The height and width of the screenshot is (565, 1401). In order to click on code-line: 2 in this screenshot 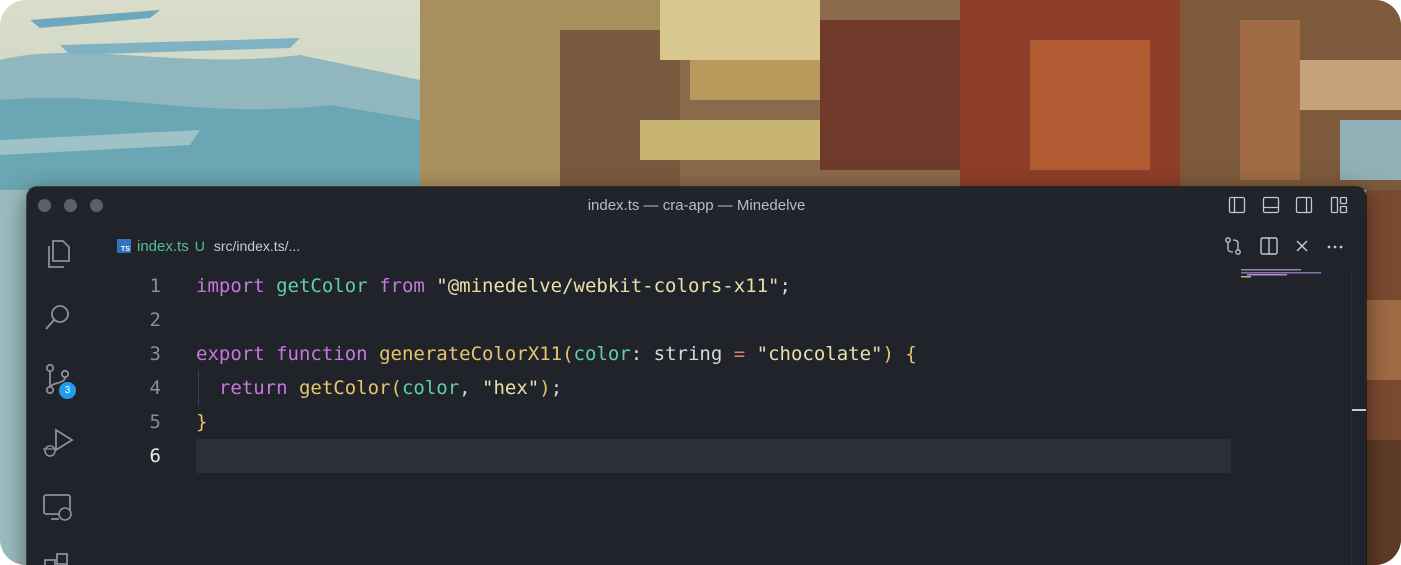, I will do `click(660, 320)`.